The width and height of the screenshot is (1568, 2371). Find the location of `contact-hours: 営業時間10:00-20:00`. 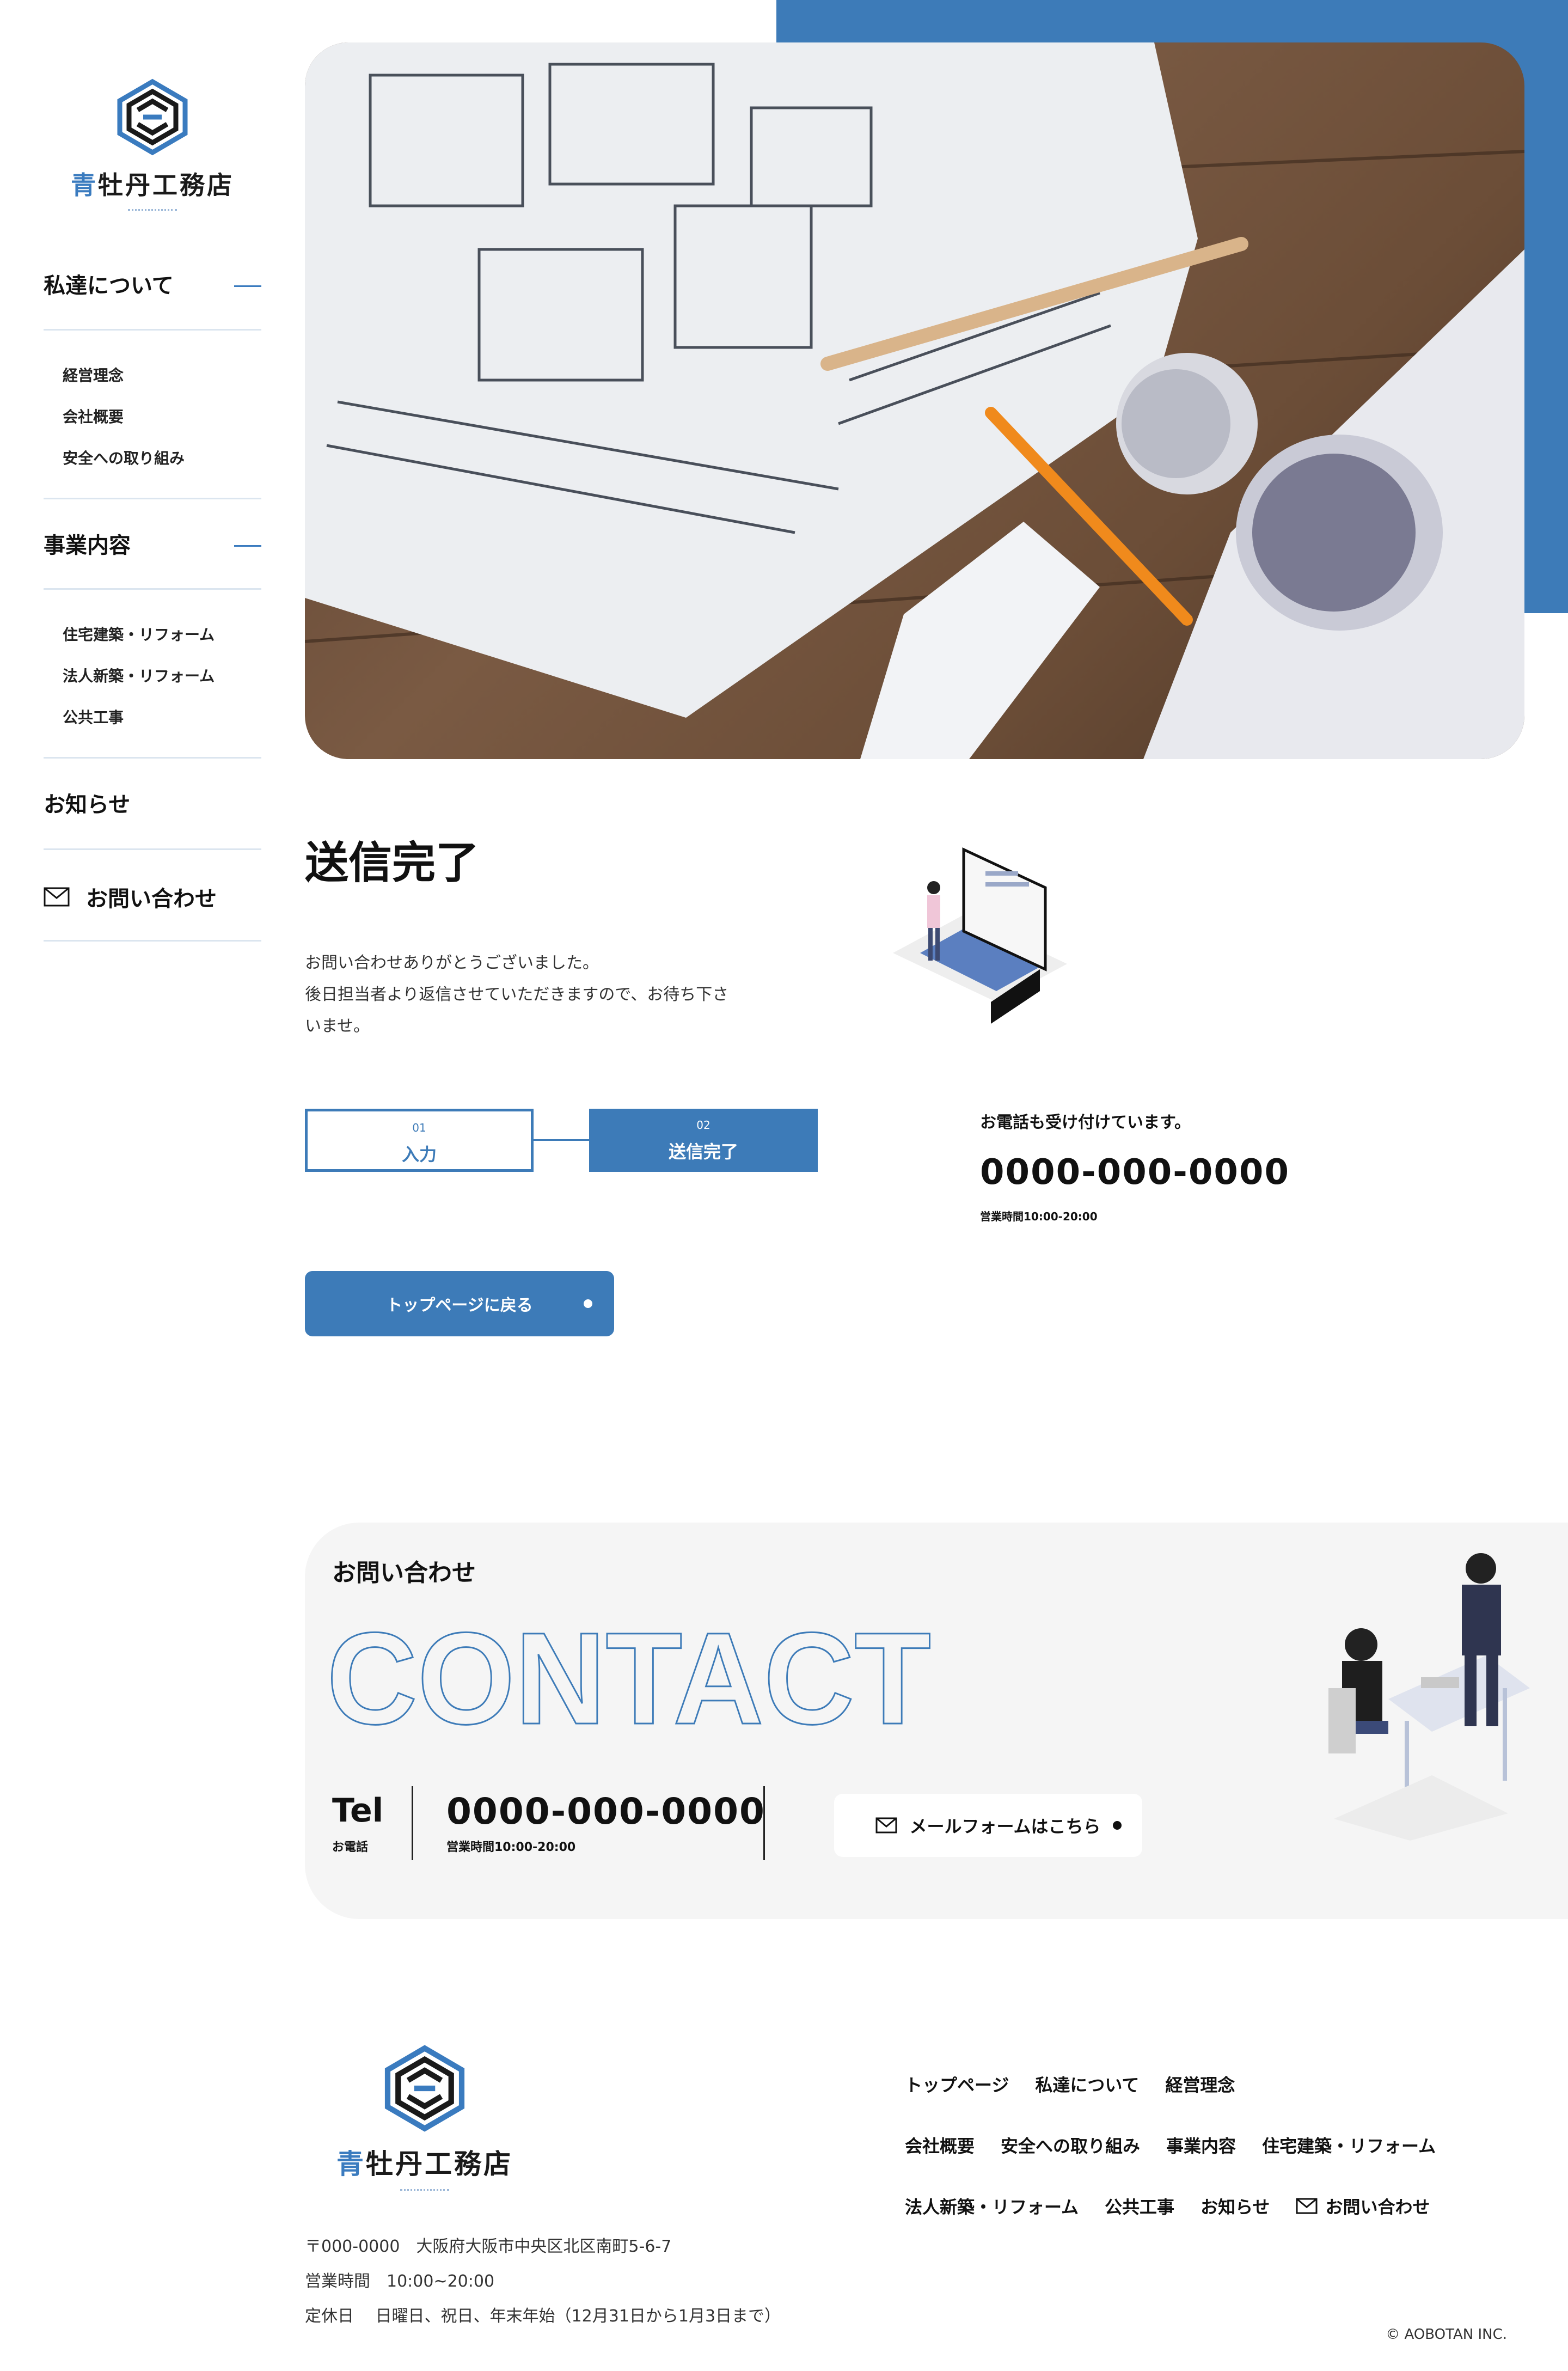

contact-hours: 営業時間10:00-20:00 is located at coordinates (511, 1847).